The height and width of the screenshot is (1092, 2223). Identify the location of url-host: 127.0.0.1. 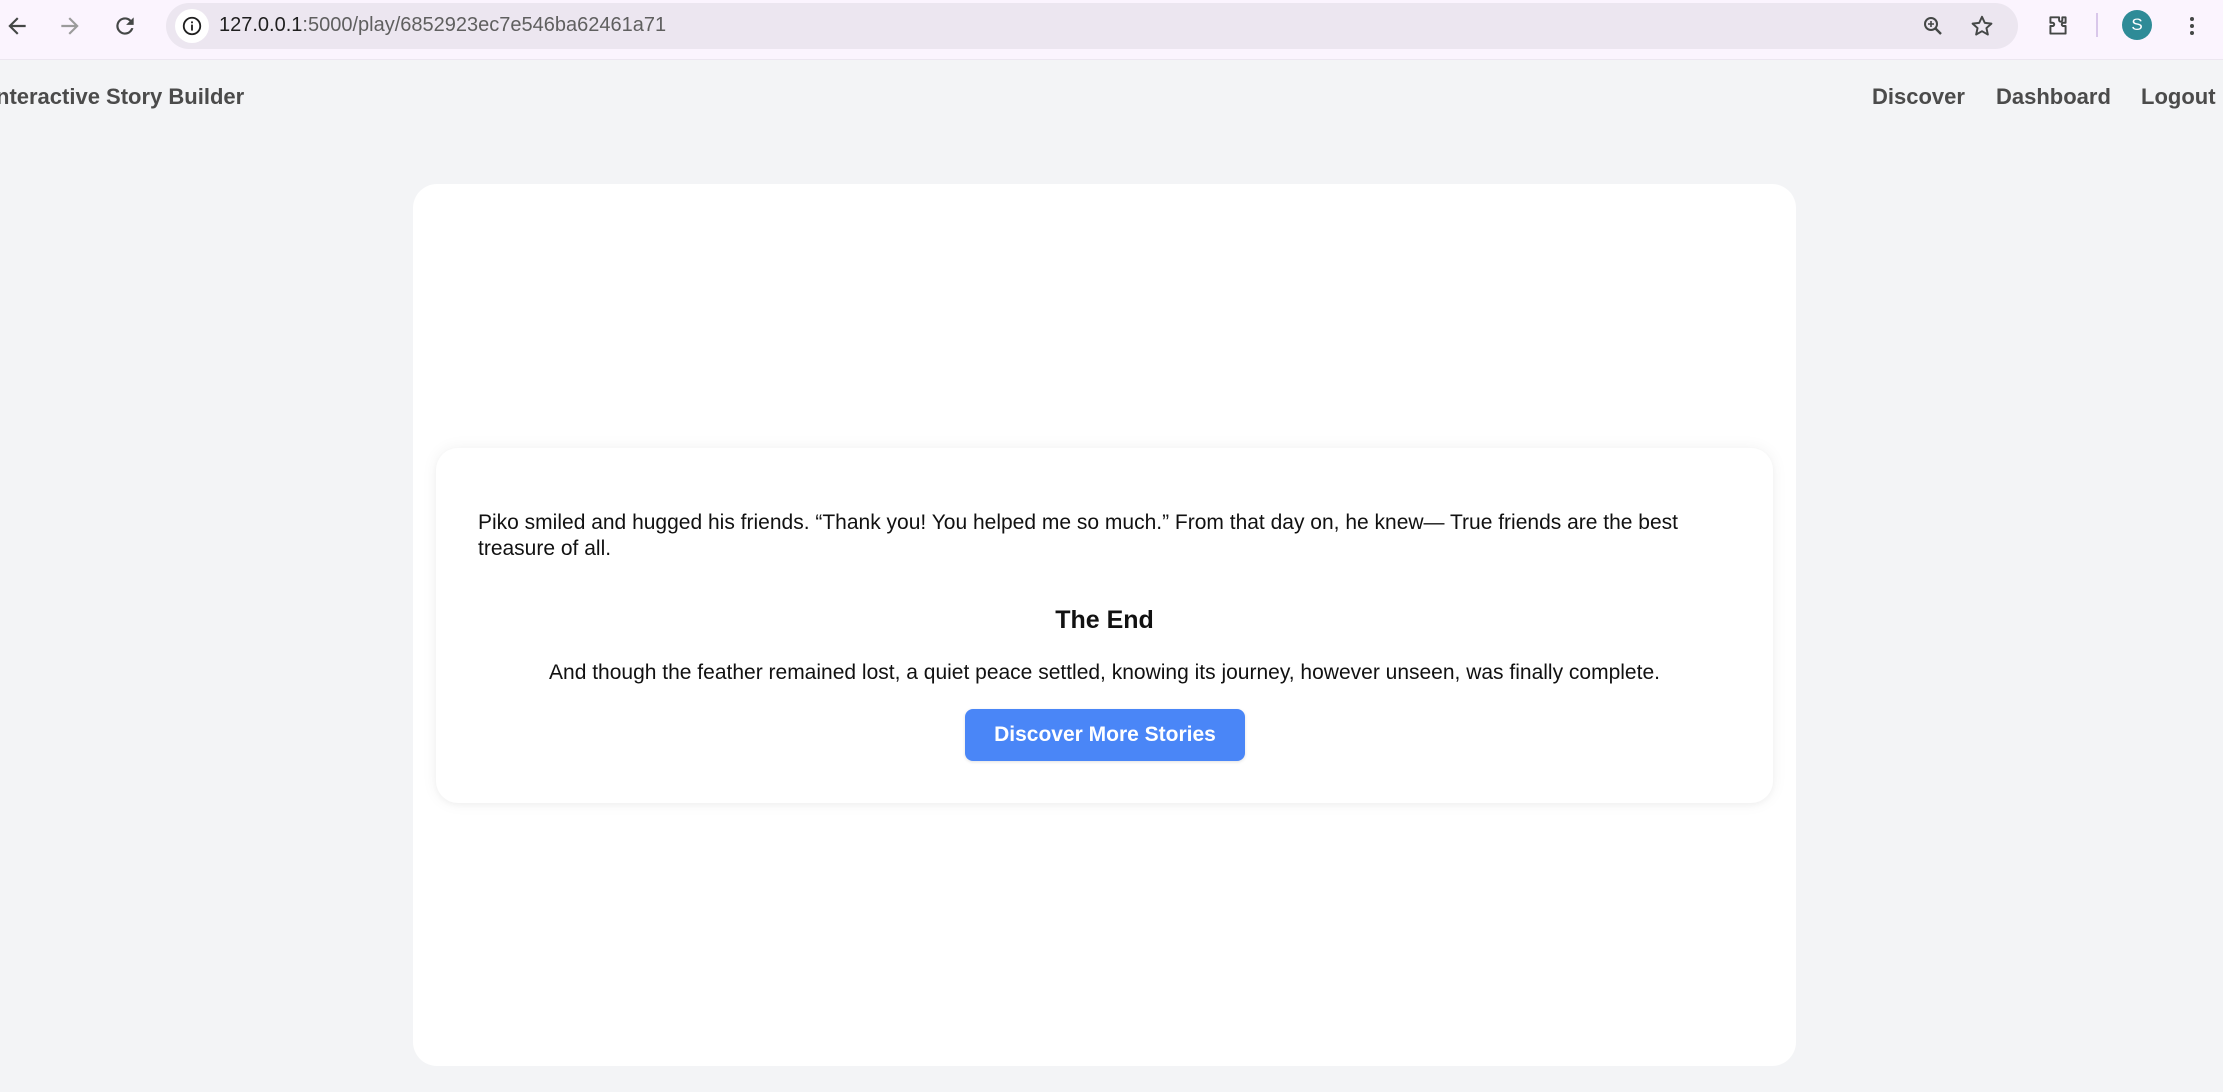
(261, 25).